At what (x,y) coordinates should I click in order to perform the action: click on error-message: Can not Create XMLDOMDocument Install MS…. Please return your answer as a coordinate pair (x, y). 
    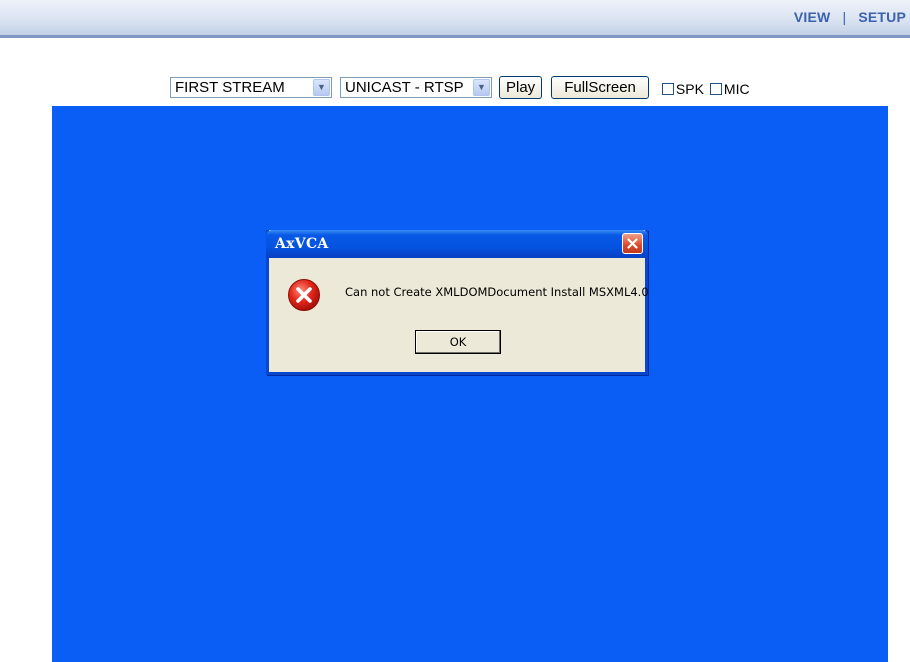
    Looking at the image, I should click on (497, 292).